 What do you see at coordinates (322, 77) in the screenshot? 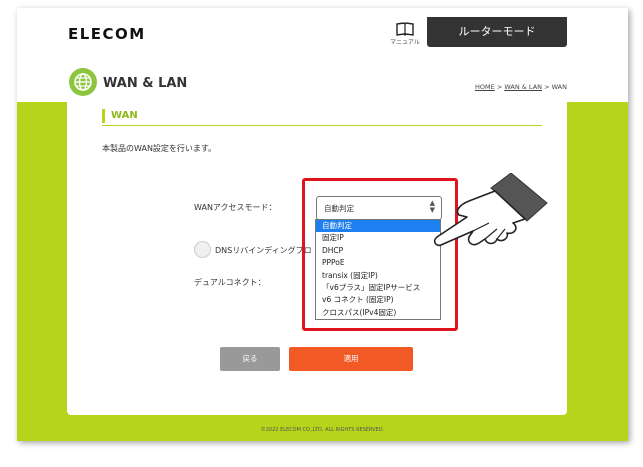
I see `title-row: WAN & LAN HOME > WAN & LAN > WAN` at bounding box center [322, 77].